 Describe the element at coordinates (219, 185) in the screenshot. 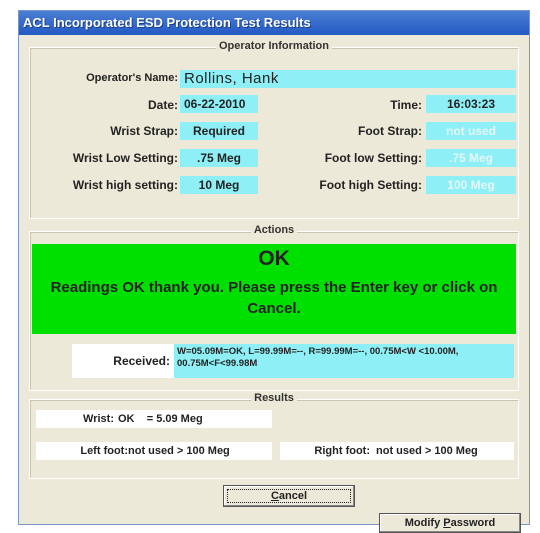

I see `wrist-high-field: 10 Meg` at that location.